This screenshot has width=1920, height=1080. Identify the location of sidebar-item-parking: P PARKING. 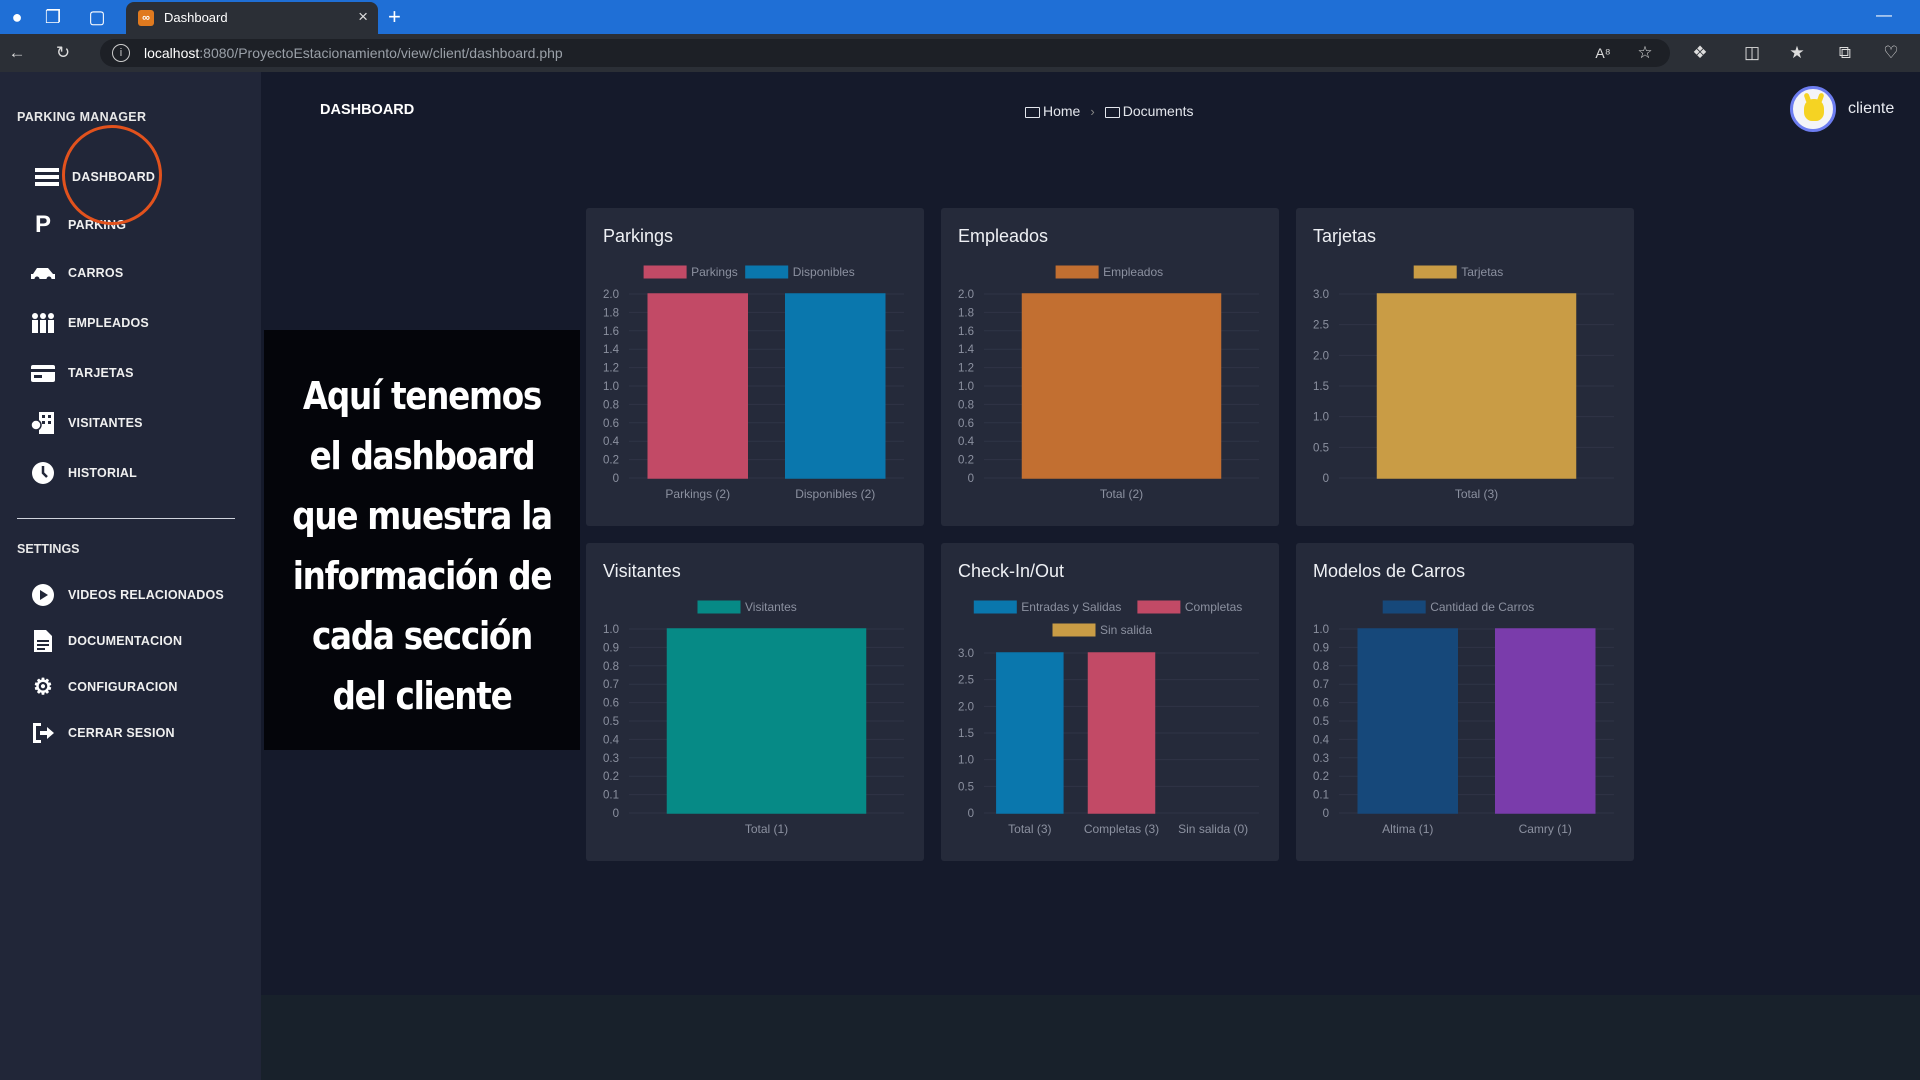
(78, 225).